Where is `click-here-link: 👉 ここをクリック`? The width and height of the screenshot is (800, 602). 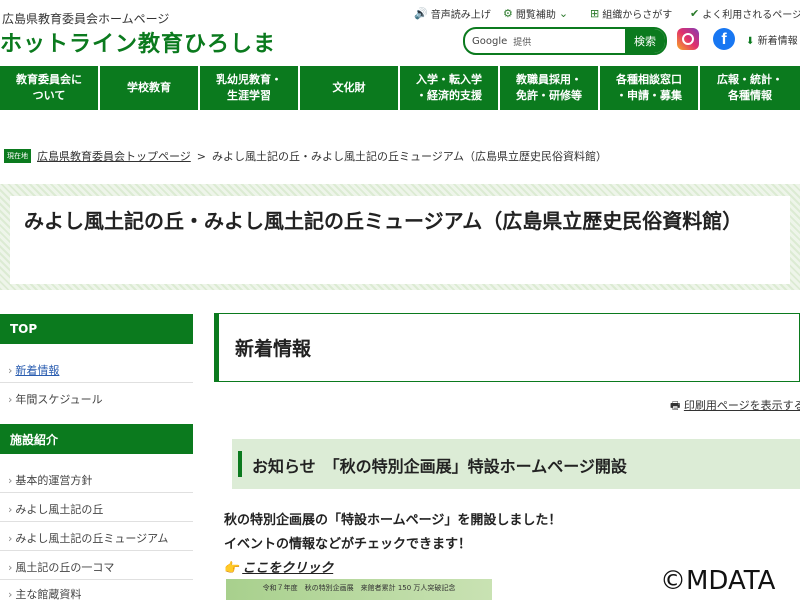 click-here-link: 👉 ここをクリック is located at coordinates (278, 566).